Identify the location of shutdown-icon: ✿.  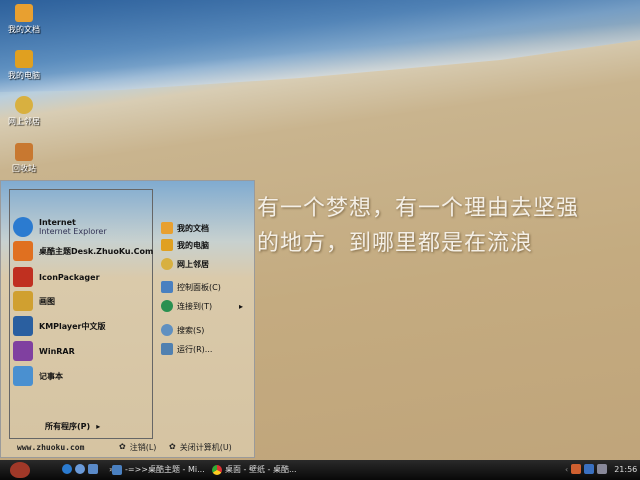
(172, 446).